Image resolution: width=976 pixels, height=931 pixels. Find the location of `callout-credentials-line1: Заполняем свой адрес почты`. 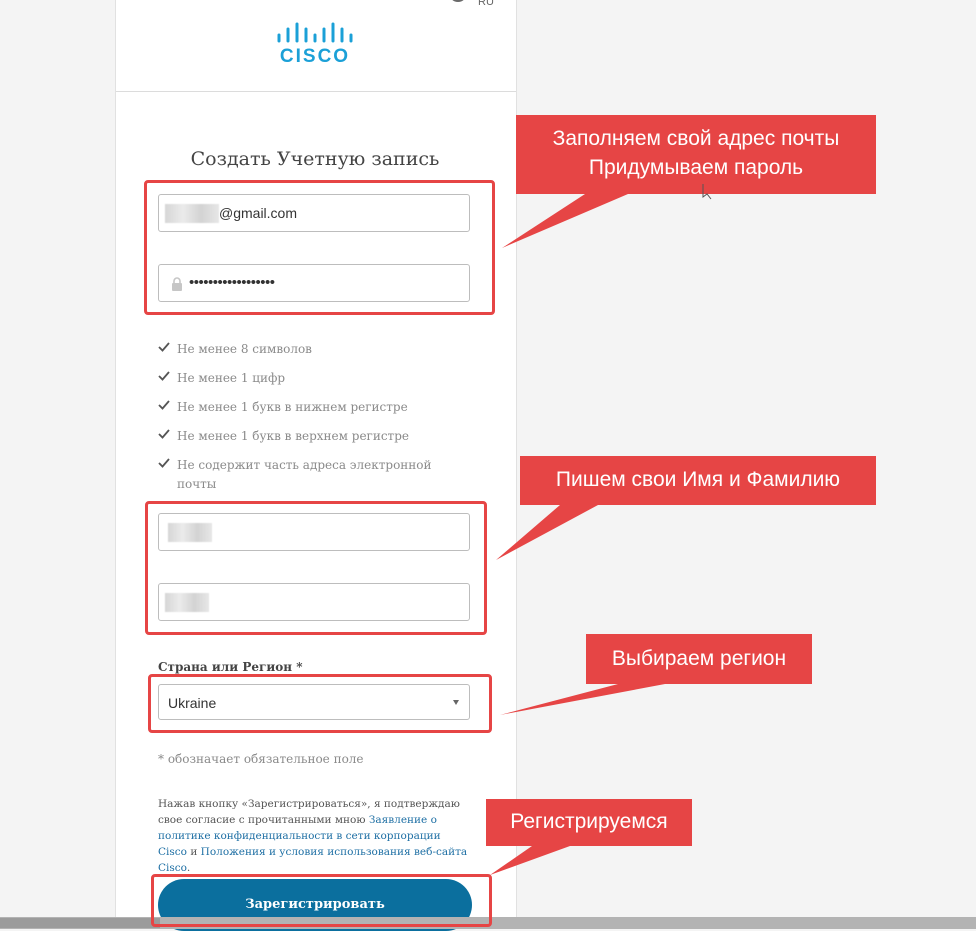

callout-credentials-line1: Заполняем свой адрес почты is located at coordinates (696, 138).